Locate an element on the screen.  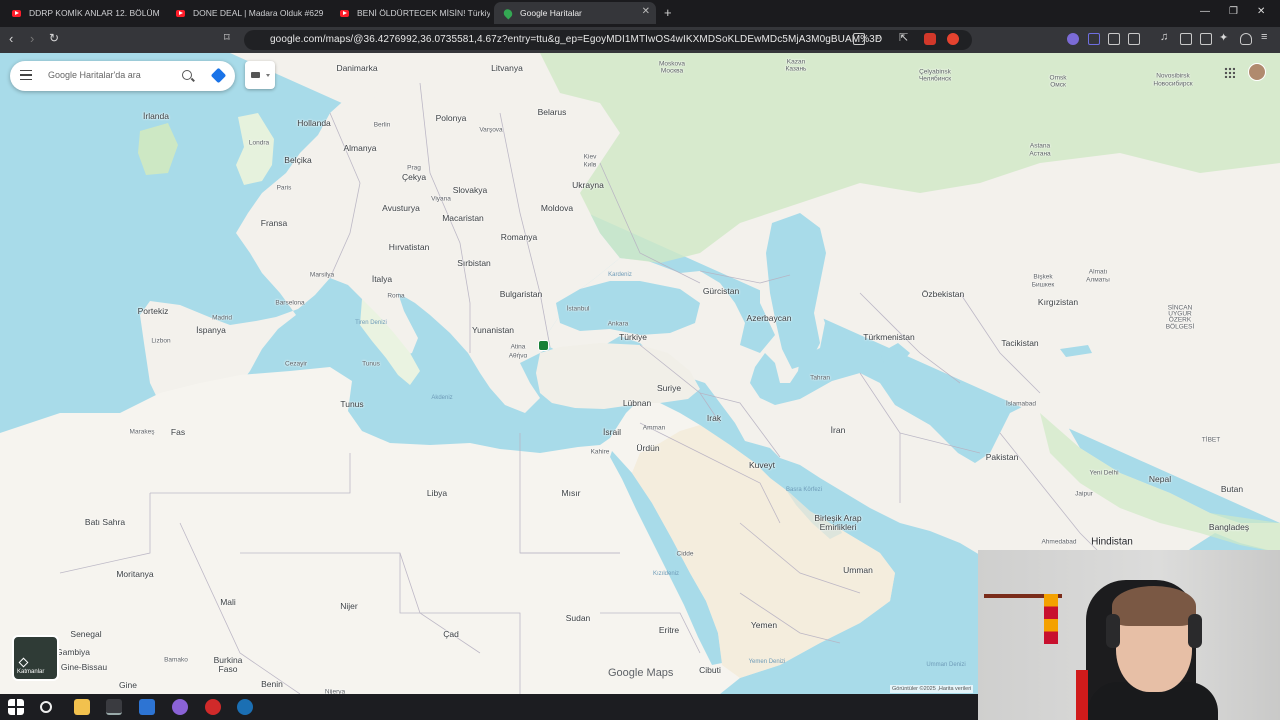
share-icon: ⇱ is located at coordinates (903, 37).